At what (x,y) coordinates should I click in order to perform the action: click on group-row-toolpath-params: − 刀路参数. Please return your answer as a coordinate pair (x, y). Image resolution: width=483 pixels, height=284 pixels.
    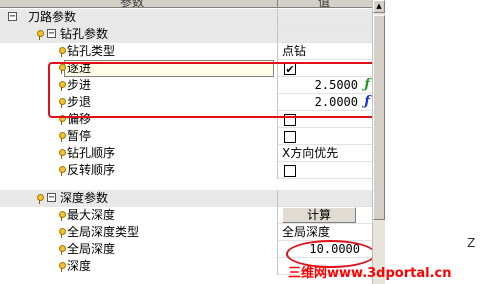
    Looking at the image, I should click on (186, 17).